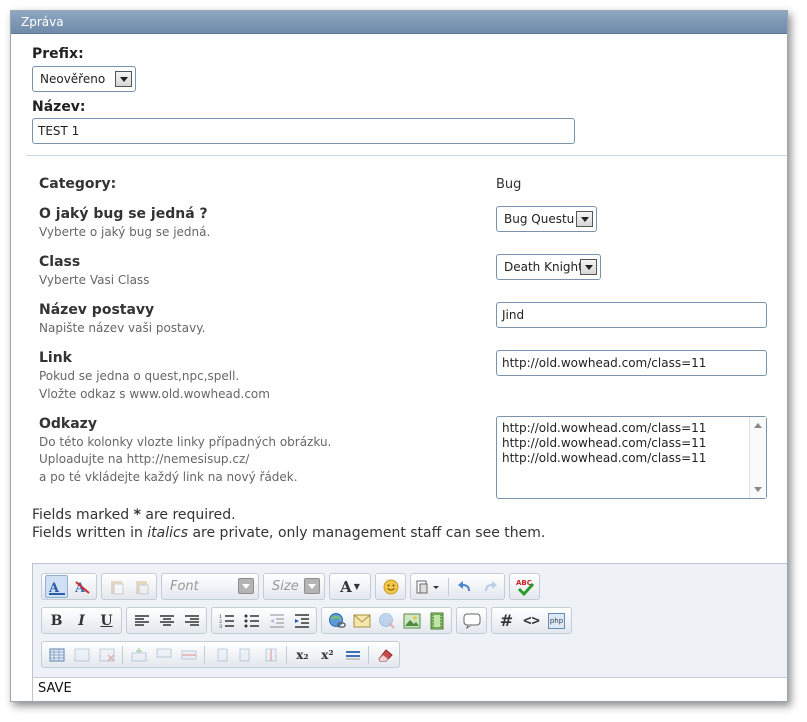 This screenshot has height=722, width=807. Describe the element at coordinates (302, 654) in the screenshot. I see `subscript-button: x₂` at that location.